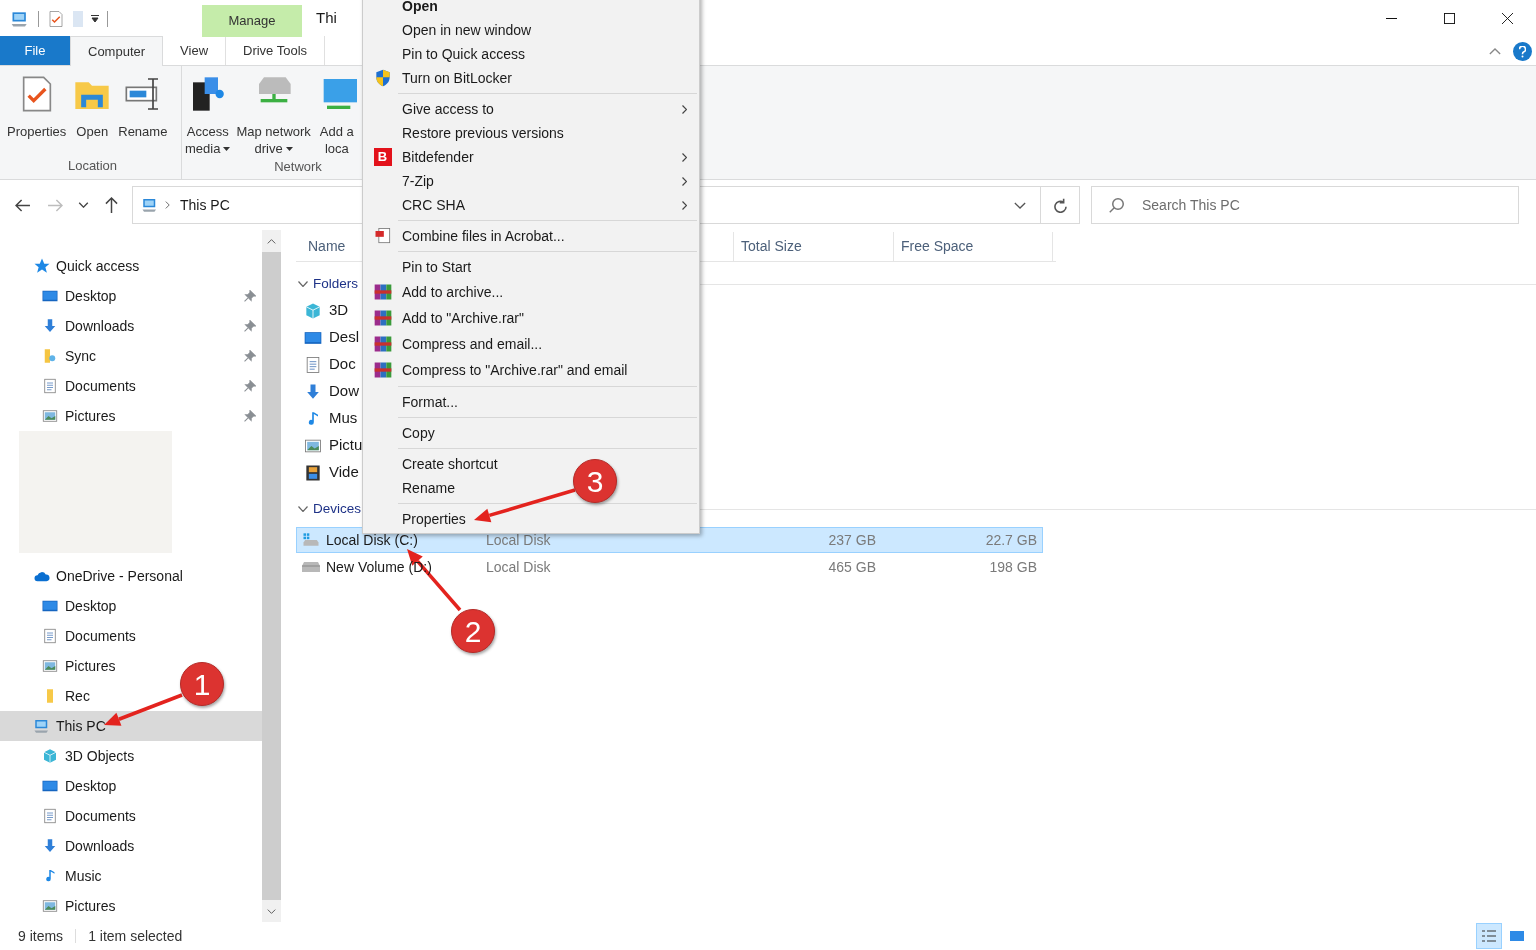 Image resolution: width=1536 pixels, height=950 pixels. What do you see at coordinates (143, 107) in the screenshot?
I see `ribbon-button: Rename` at bounding box center [143, 107].